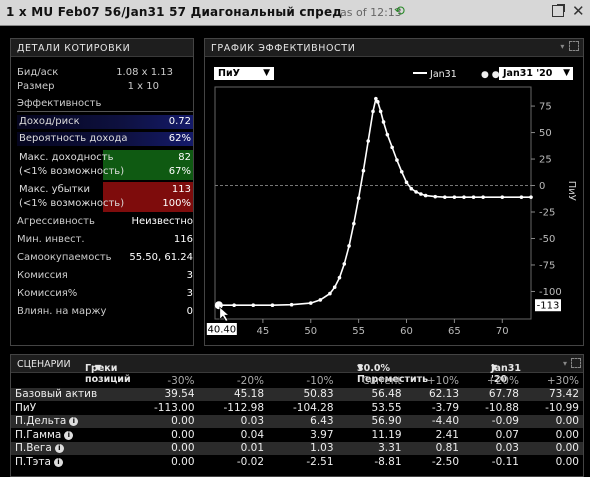  What do you see at coordinates (51, 239) in the screenshot?
I see `min-investment-label: Мин. инвест.` at bounding box center [51, 239].